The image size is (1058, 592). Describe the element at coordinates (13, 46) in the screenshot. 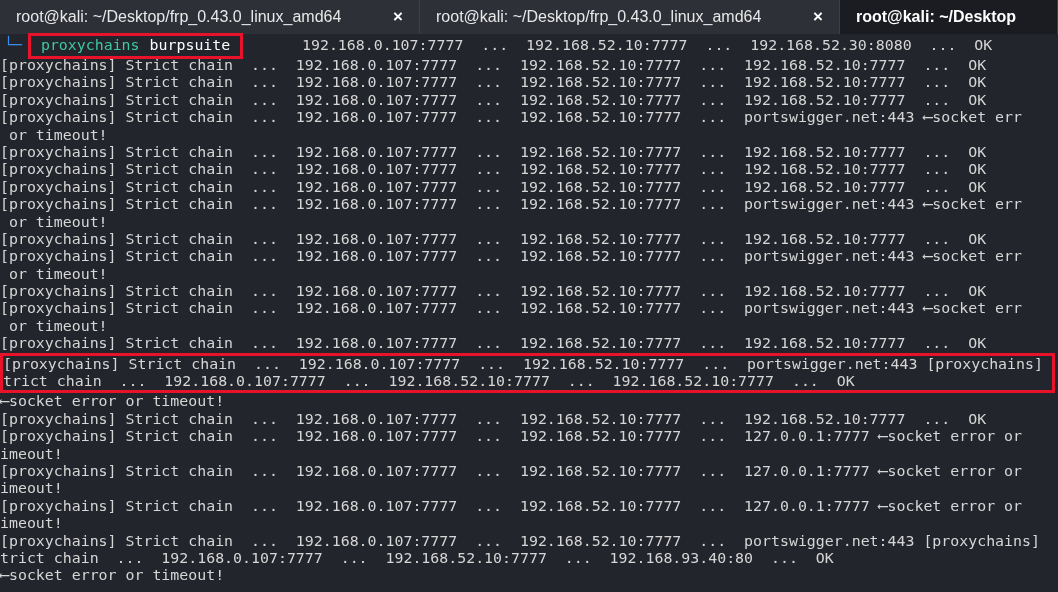

I see `prompt-symbol: └─` at that location.